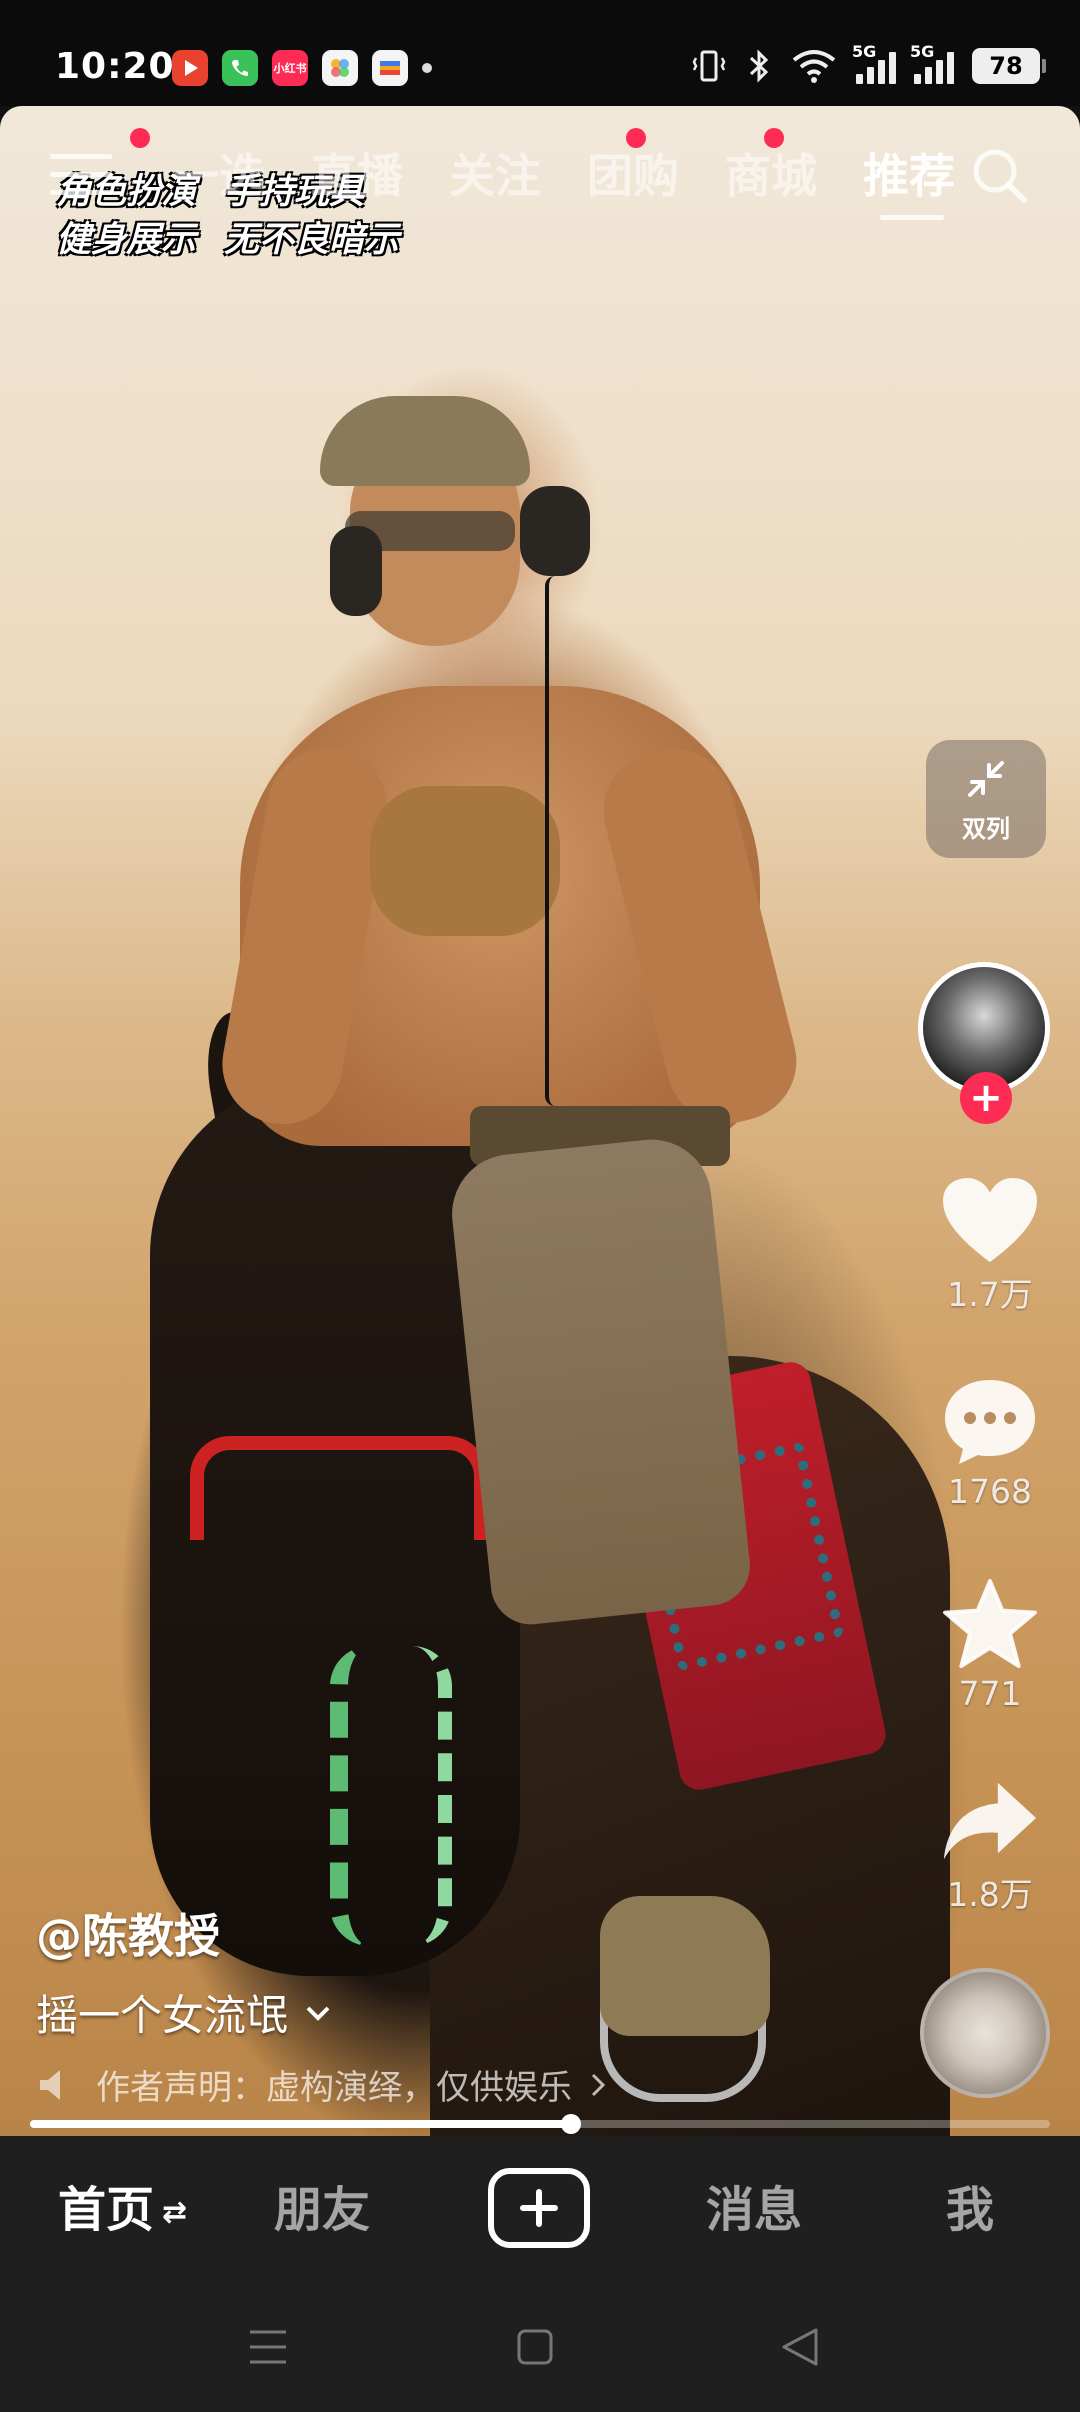  What do you see at coordinates (754, 2210) in the screenshot?
I see `nav-messages: 消息` at bounding box center [754, 2210].